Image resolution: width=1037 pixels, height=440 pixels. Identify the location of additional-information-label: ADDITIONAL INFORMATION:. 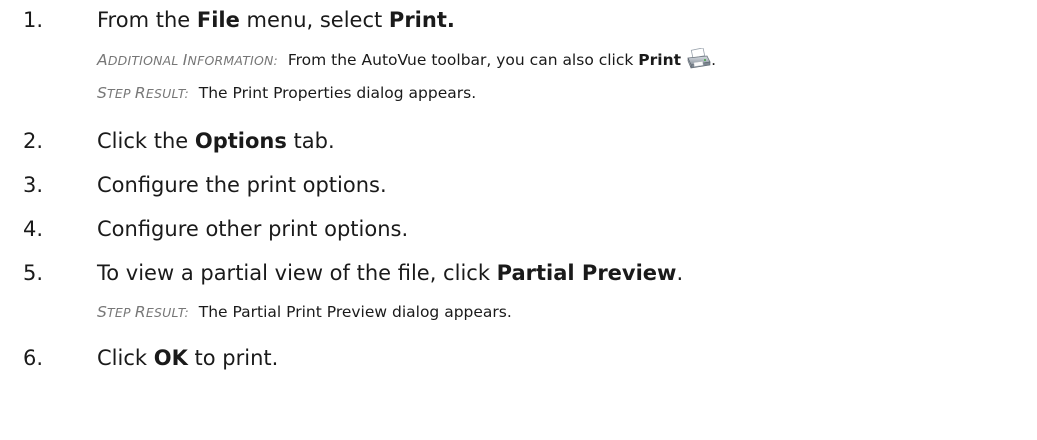
(187, 60).